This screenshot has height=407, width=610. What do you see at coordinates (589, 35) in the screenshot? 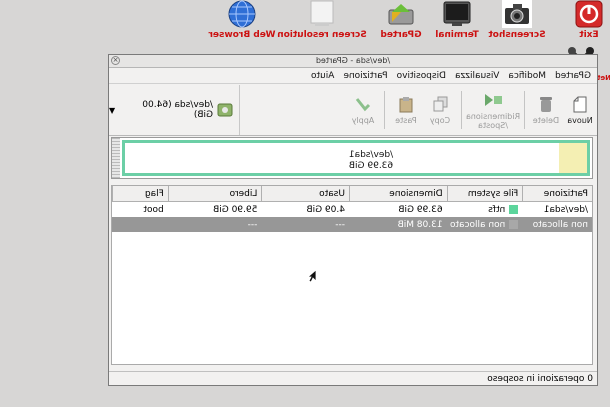
I see `launcher-label: Exit` at bounding box center [589, 35].